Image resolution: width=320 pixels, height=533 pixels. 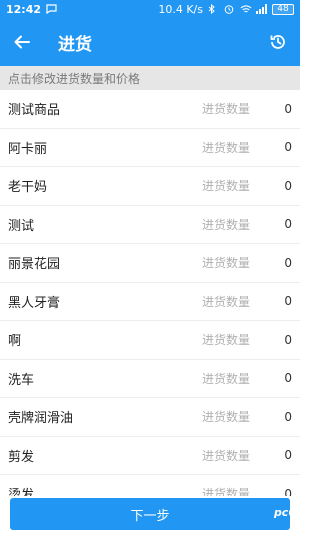 I want to click on battery-icon: 48, so click(x=283, y=9).